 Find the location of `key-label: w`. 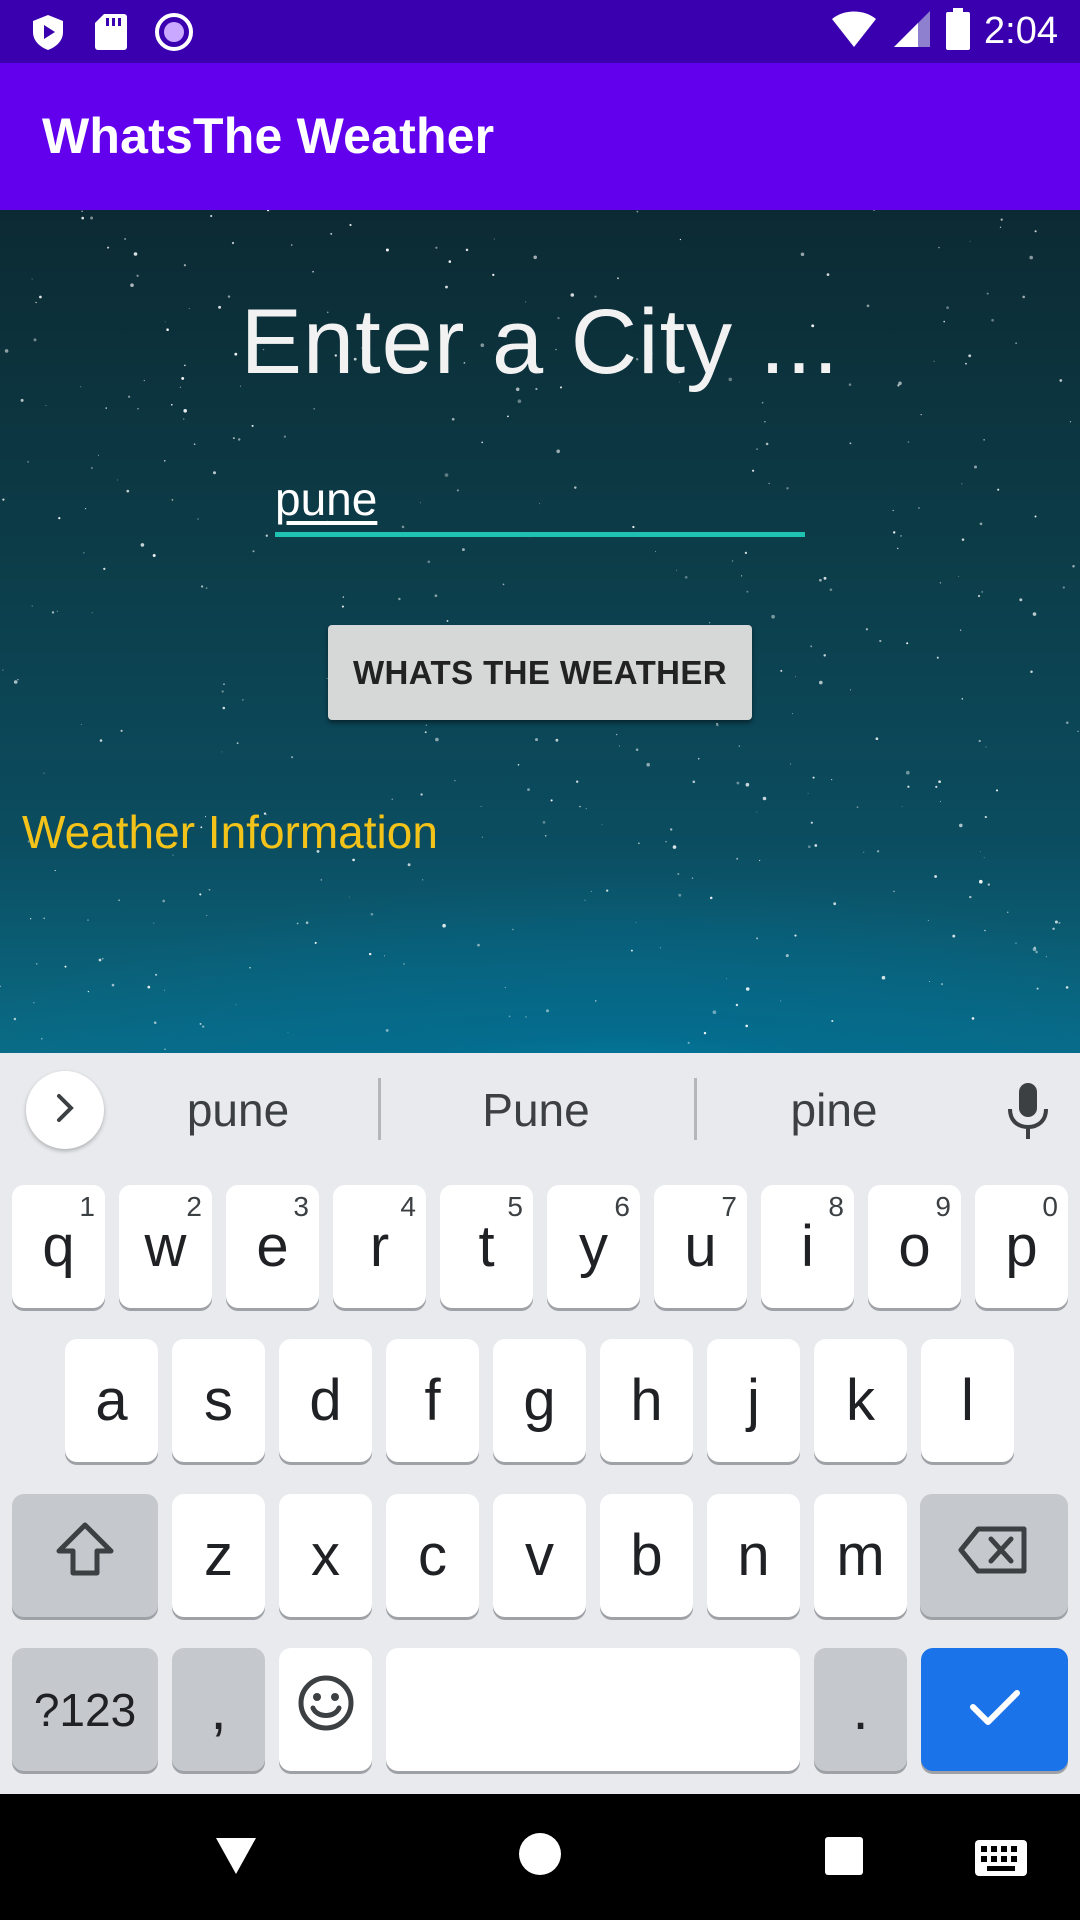

key-label: w is located at coordinates (165, 1246).